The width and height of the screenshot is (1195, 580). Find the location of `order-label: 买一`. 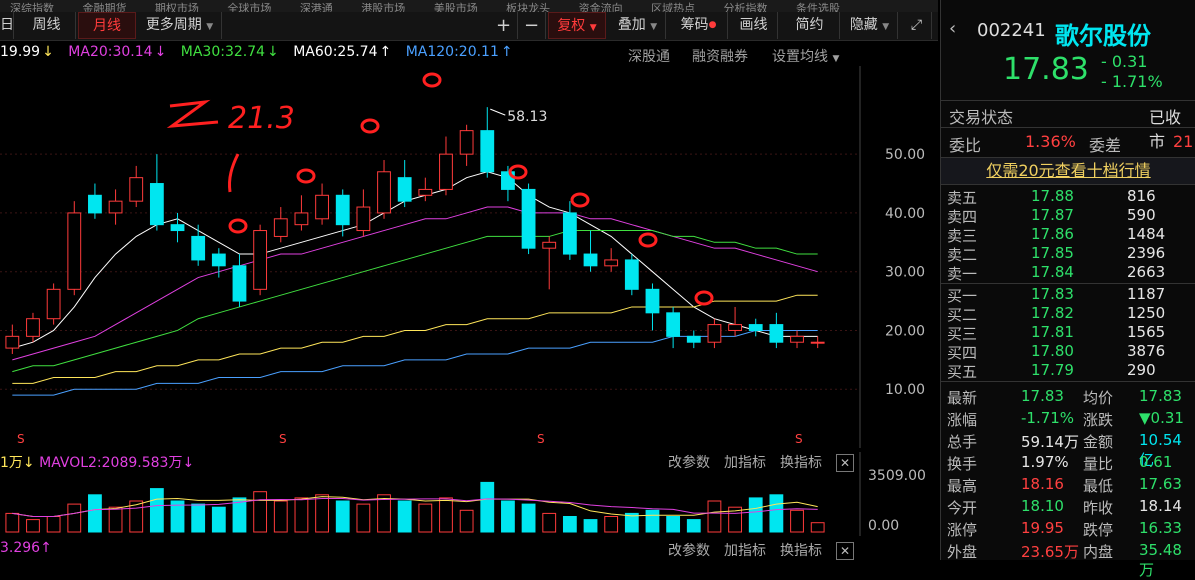

order-label: 买一 is located at coordinates (962, 296).